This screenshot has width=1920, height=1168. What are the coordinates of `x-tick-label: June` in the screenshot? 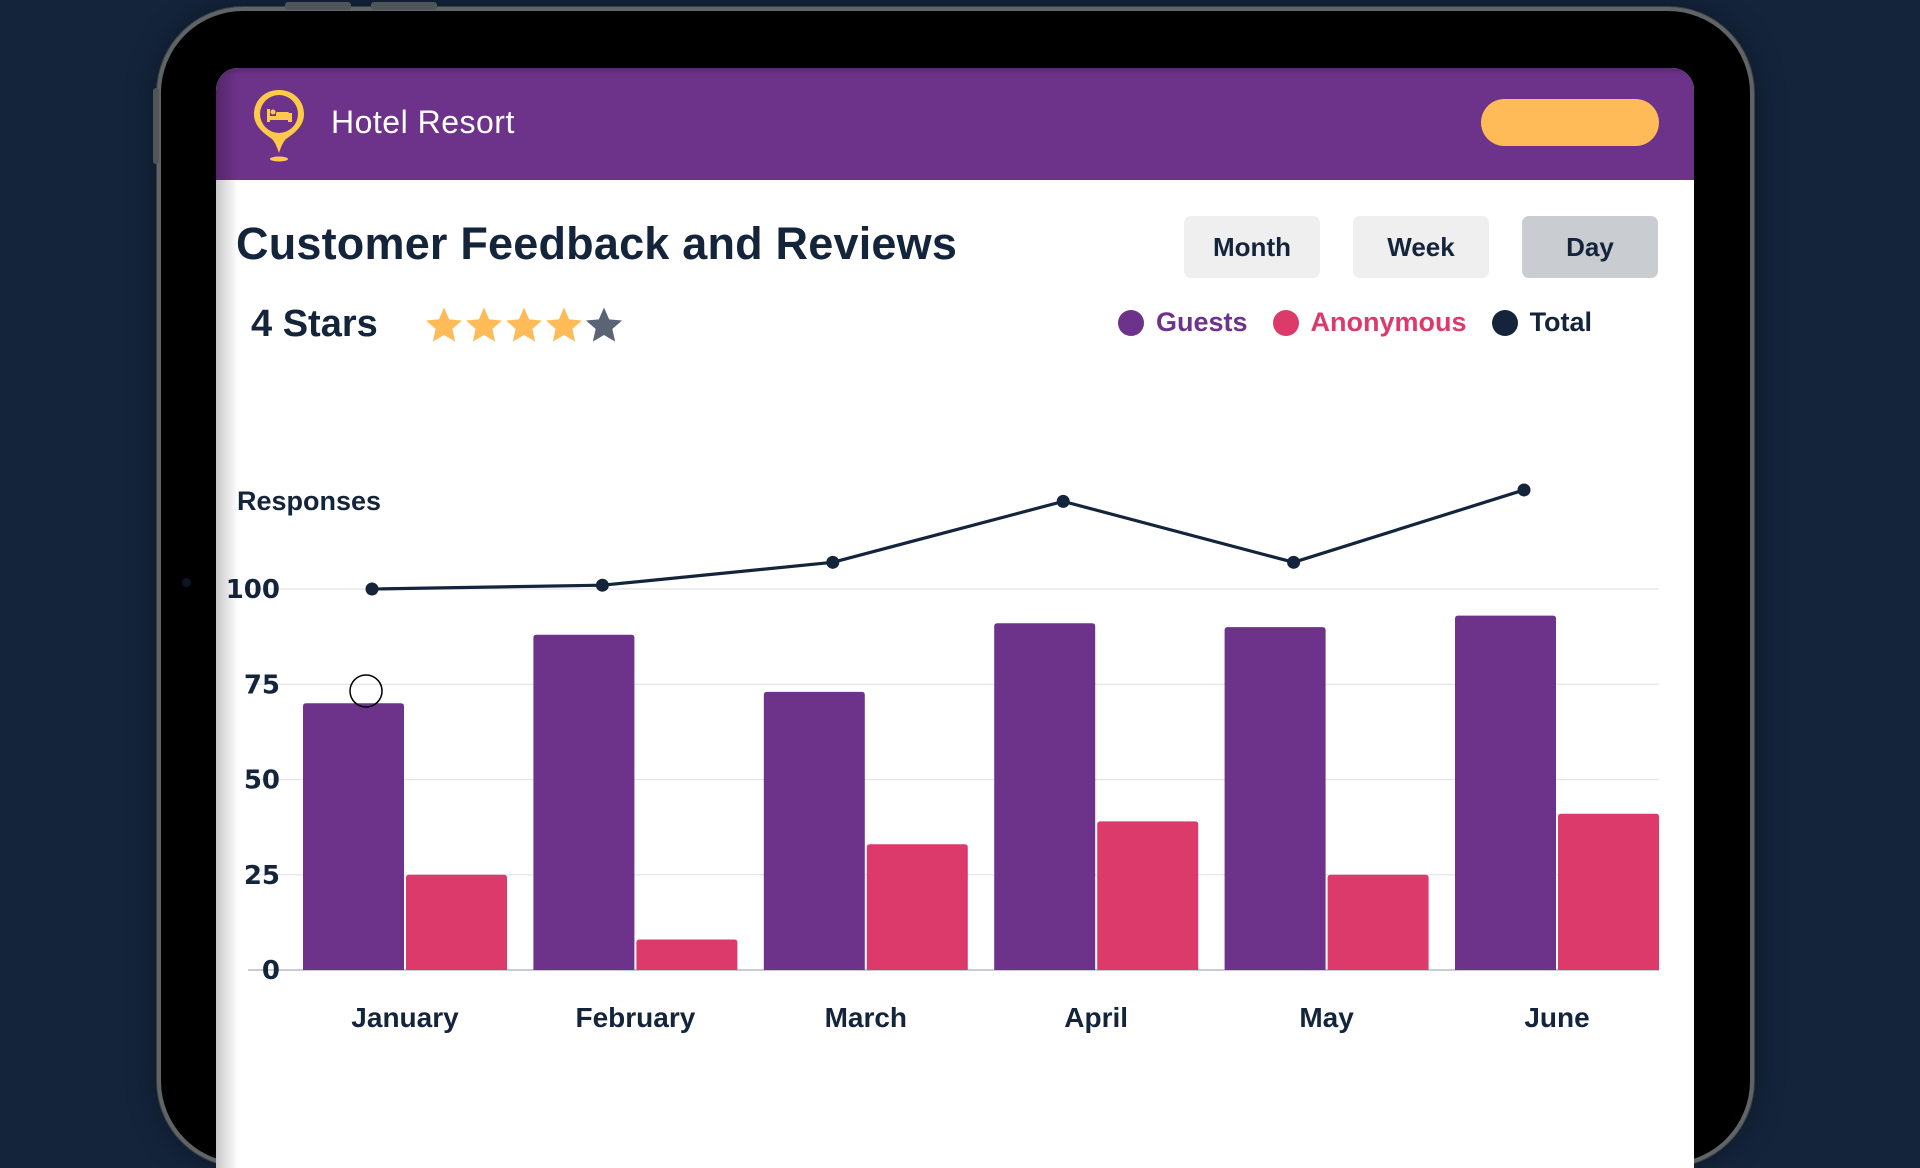 It's located at (1556, 1017).